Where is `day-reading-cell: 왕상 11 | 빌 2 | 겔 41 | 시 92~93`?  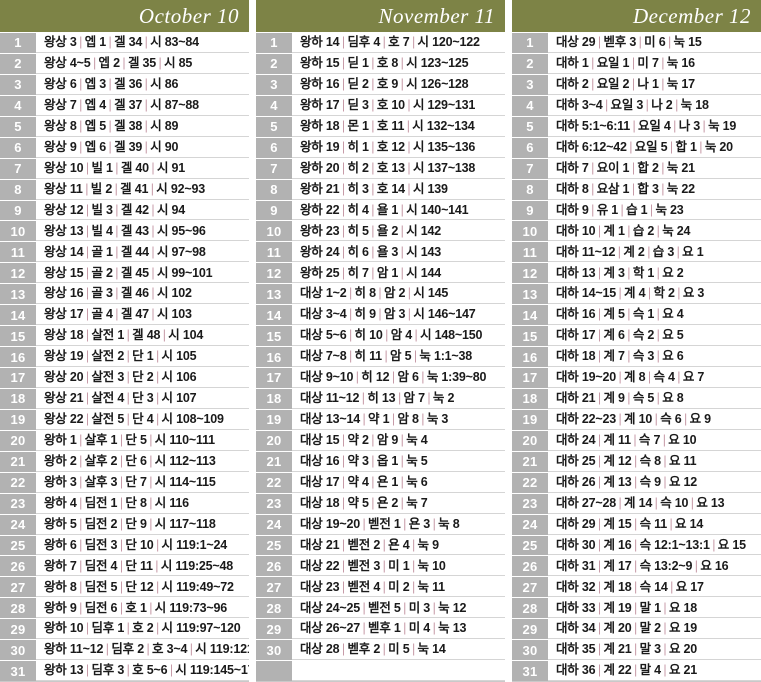 day-reading-cell: 왕상 11 | 빌 2 | 겔 41 | 시 92~93 is located at coordinates (142, 189).